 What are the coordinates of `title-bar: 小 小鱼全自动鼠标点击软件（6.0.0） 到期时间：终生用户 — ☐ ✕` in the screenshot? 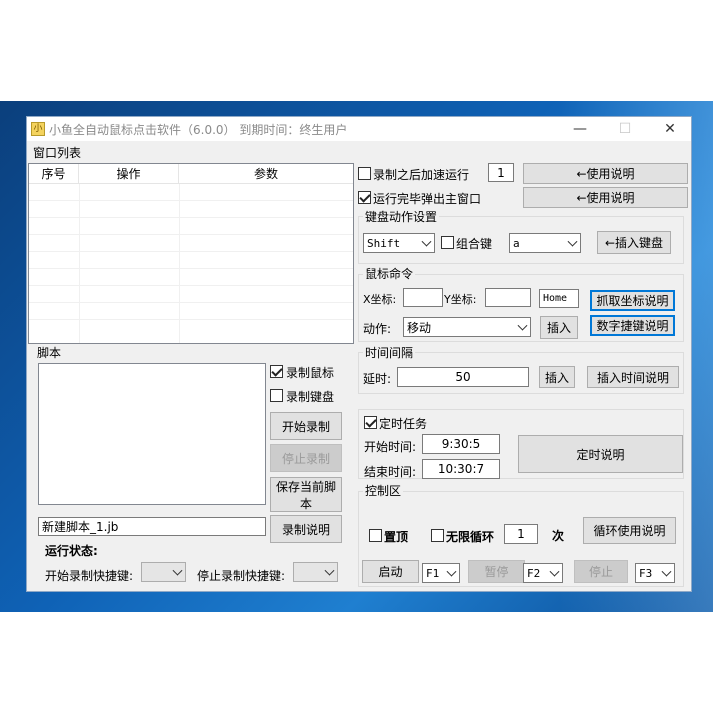 It's located at (359, 129).